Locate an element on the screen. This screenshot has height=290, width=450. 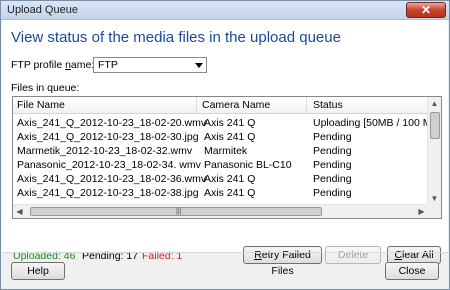
window-title: Upload Queue is located at coordinates (42, 10).